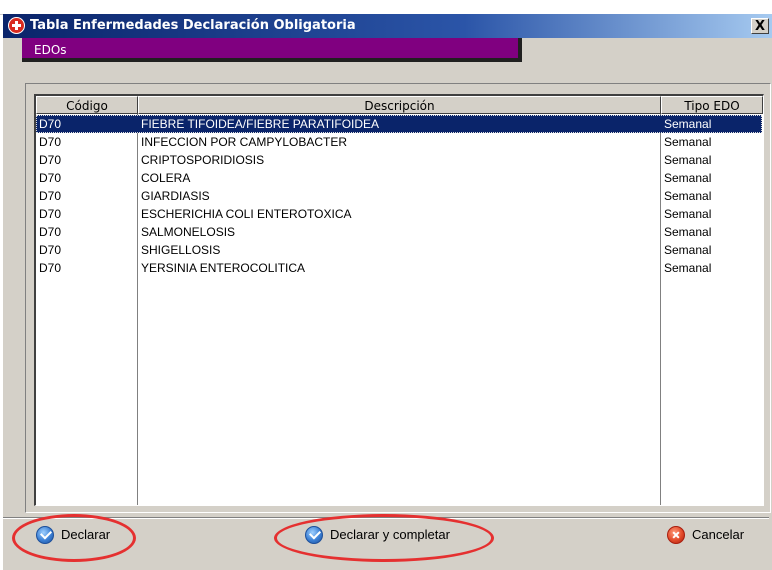 The height and width of the screenshot is (570, 772). Describe the element at coordinates (16, 25) in the screenshot. I see `app-cross-icon` at that location.